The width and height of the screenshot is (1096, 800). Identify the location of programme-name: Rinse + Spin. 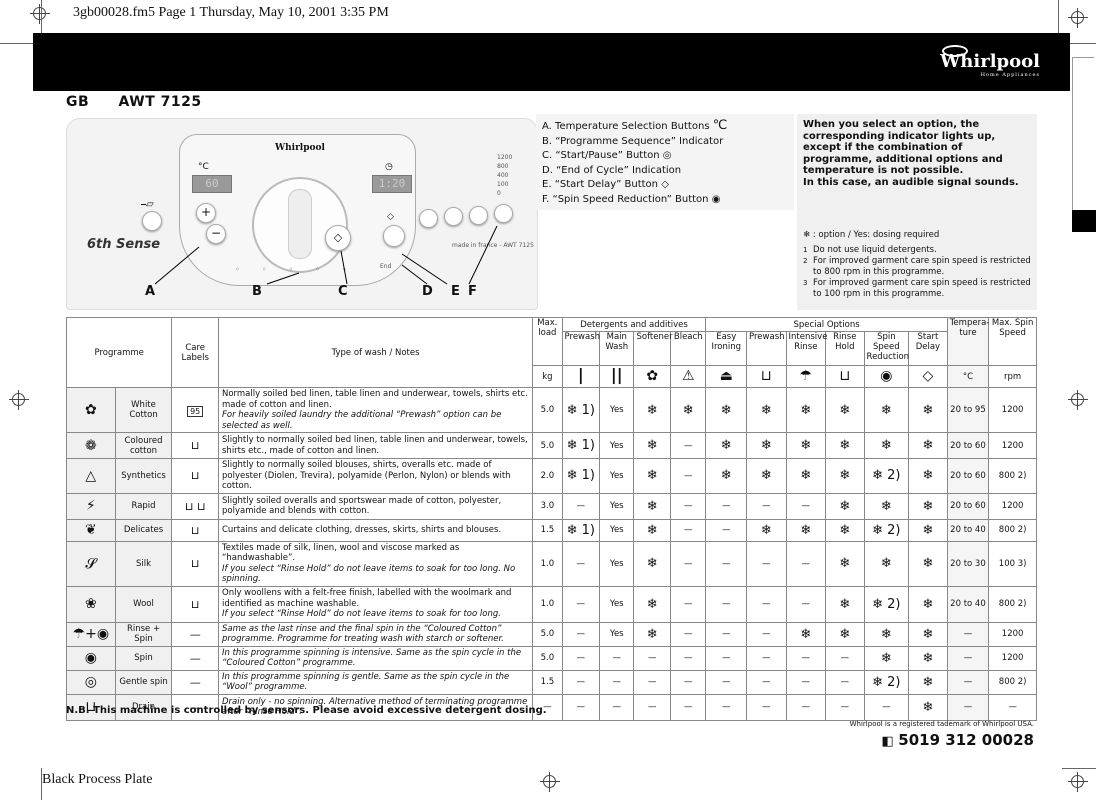
(143, 634).